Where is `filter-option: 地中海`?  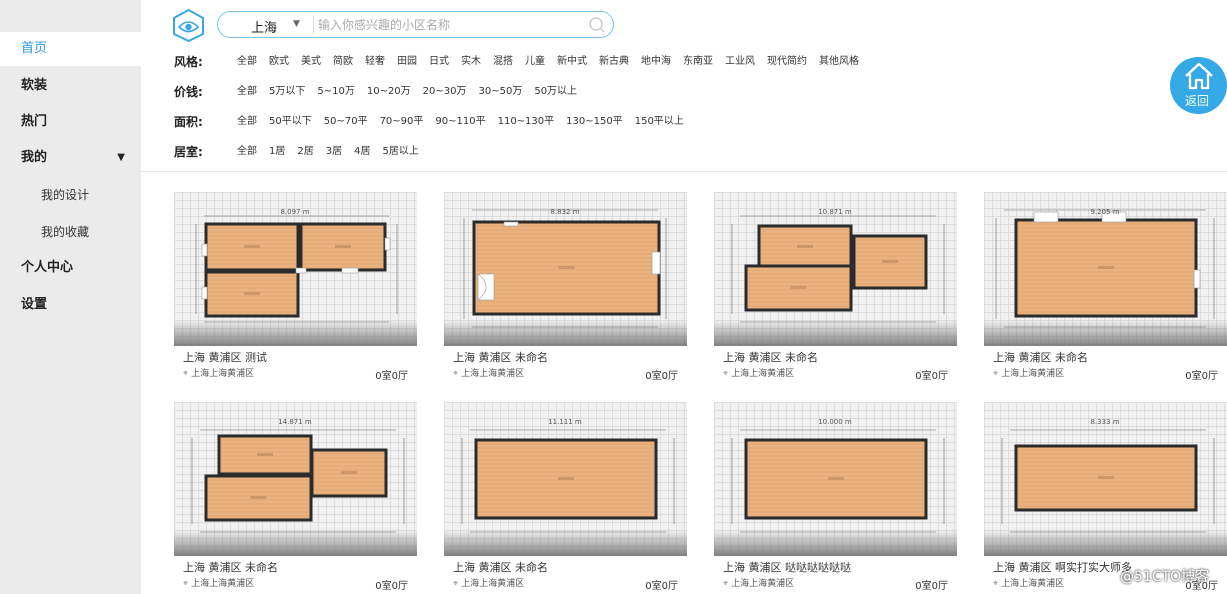
filter-option: 地中海 is located at coordinates (656, 62).